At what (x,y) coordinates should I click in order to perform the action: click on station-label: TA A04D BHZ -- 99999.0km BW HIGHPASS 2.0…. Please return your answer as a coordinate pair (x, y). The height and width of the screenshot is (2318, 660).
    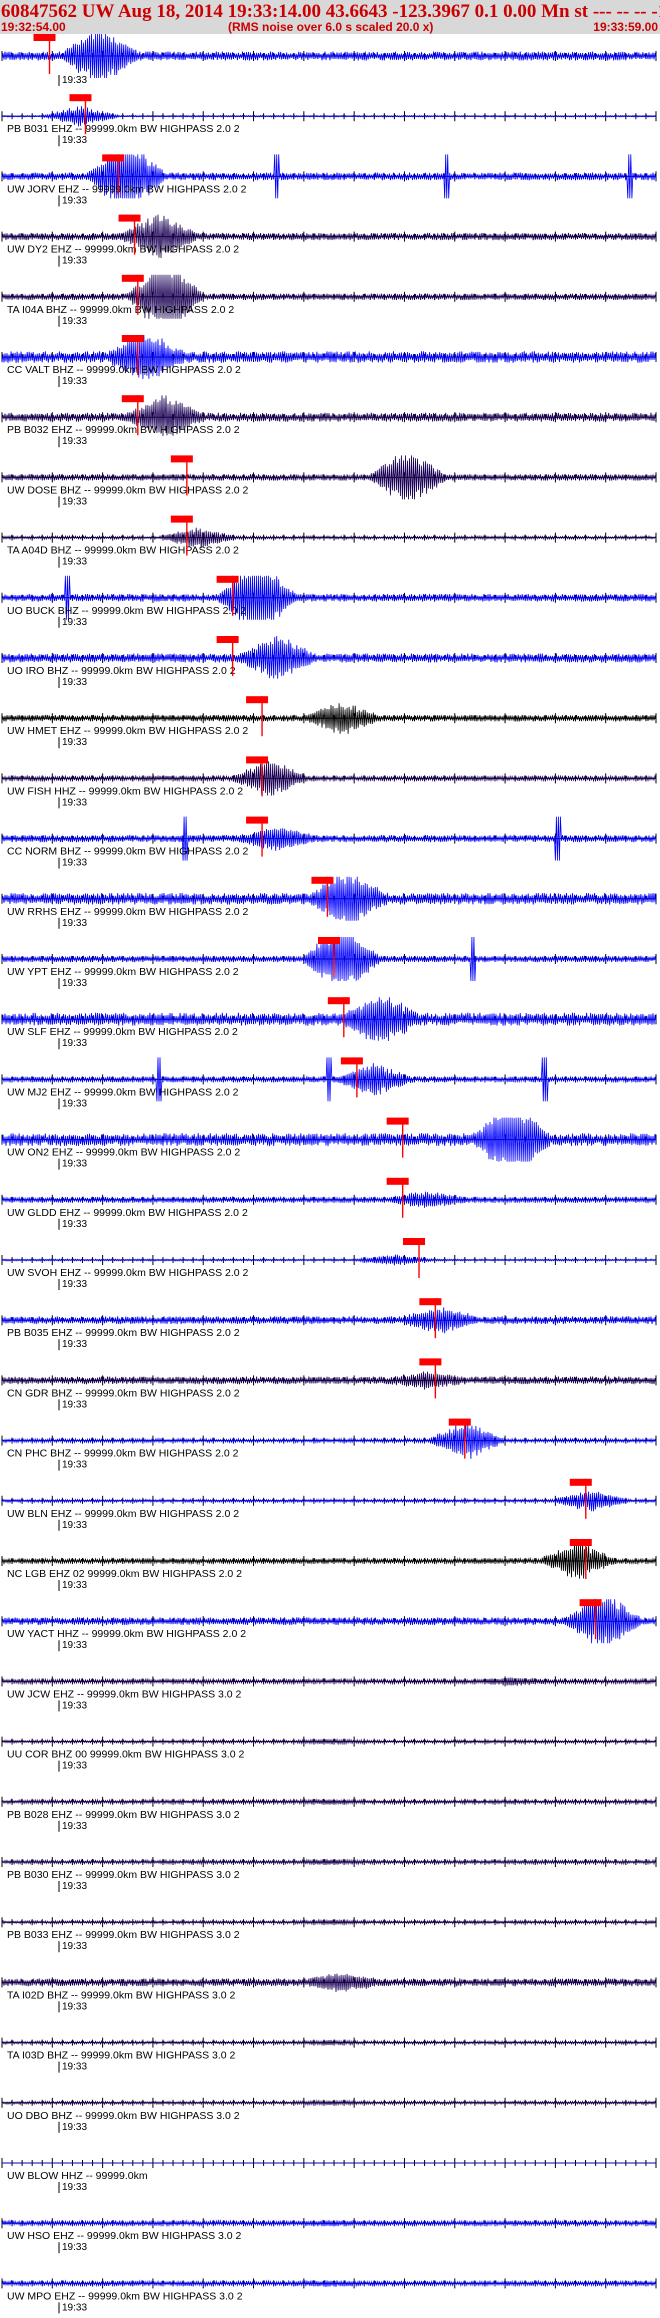
    Looking at the image, I should click on (123, 551).